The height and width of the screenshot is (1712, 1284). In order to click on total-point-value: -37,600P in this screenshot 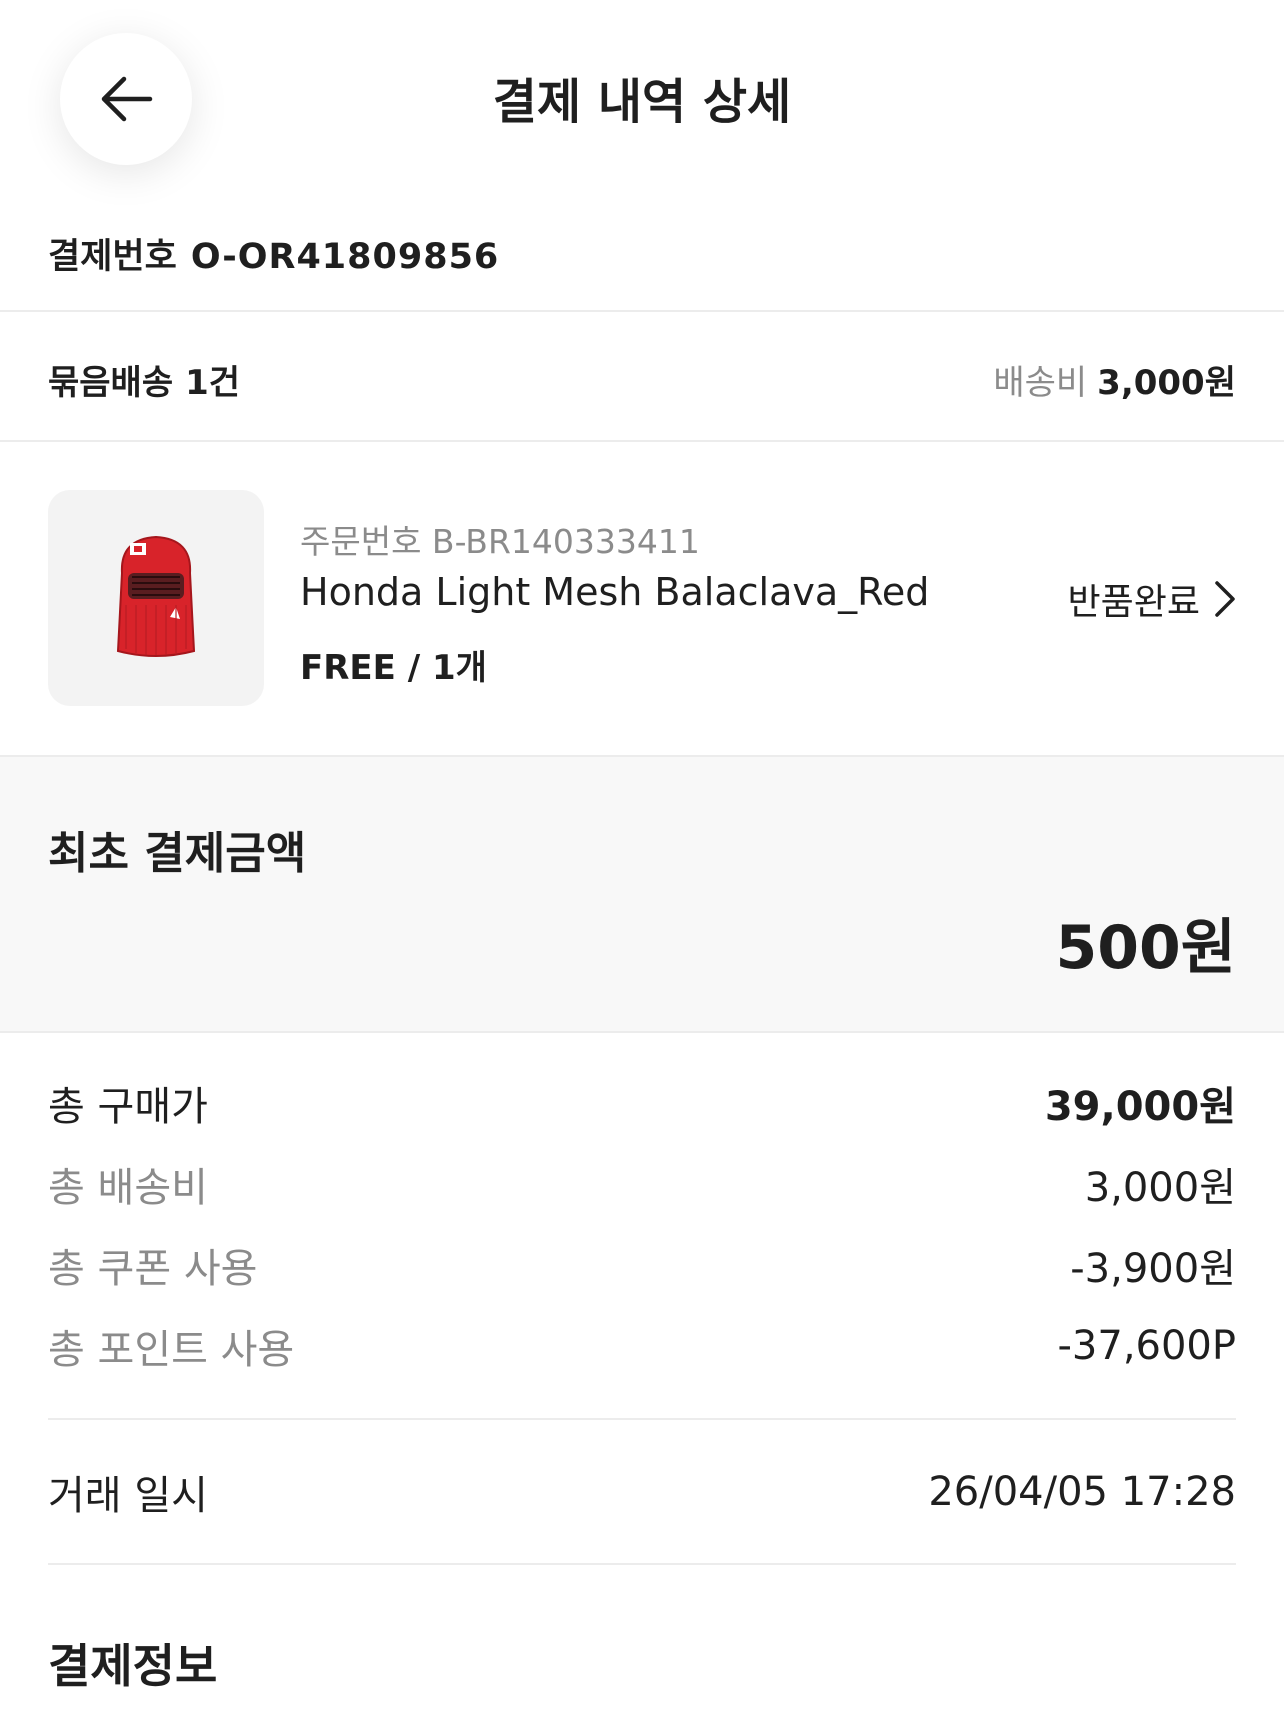, I will do `click(1146, 1346)`.